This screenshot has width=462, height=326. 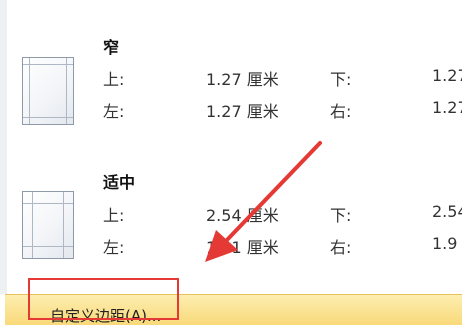 What do you see at coordinates (447, 211) in the screenshot?
I see `bottom-margin-value: 2.54` at bounding box center [447, 211].